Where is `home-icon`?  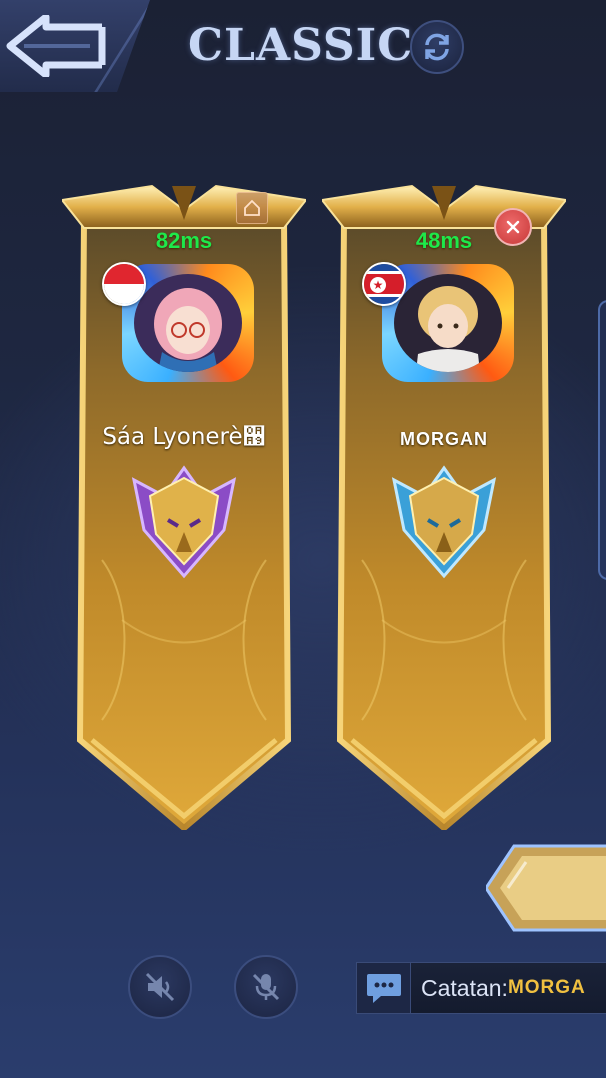
home-icon is located at coordinates (252, 208).